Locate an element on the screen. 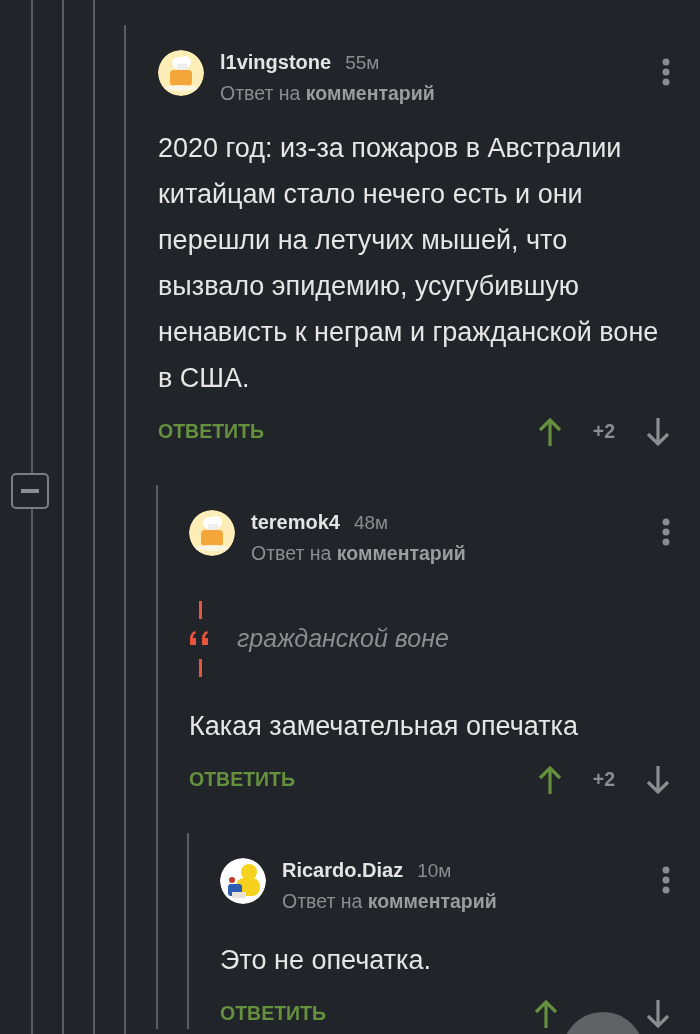 This screenshot has width=700, height=1034. collapse-button is located at coordinates (30, 491).